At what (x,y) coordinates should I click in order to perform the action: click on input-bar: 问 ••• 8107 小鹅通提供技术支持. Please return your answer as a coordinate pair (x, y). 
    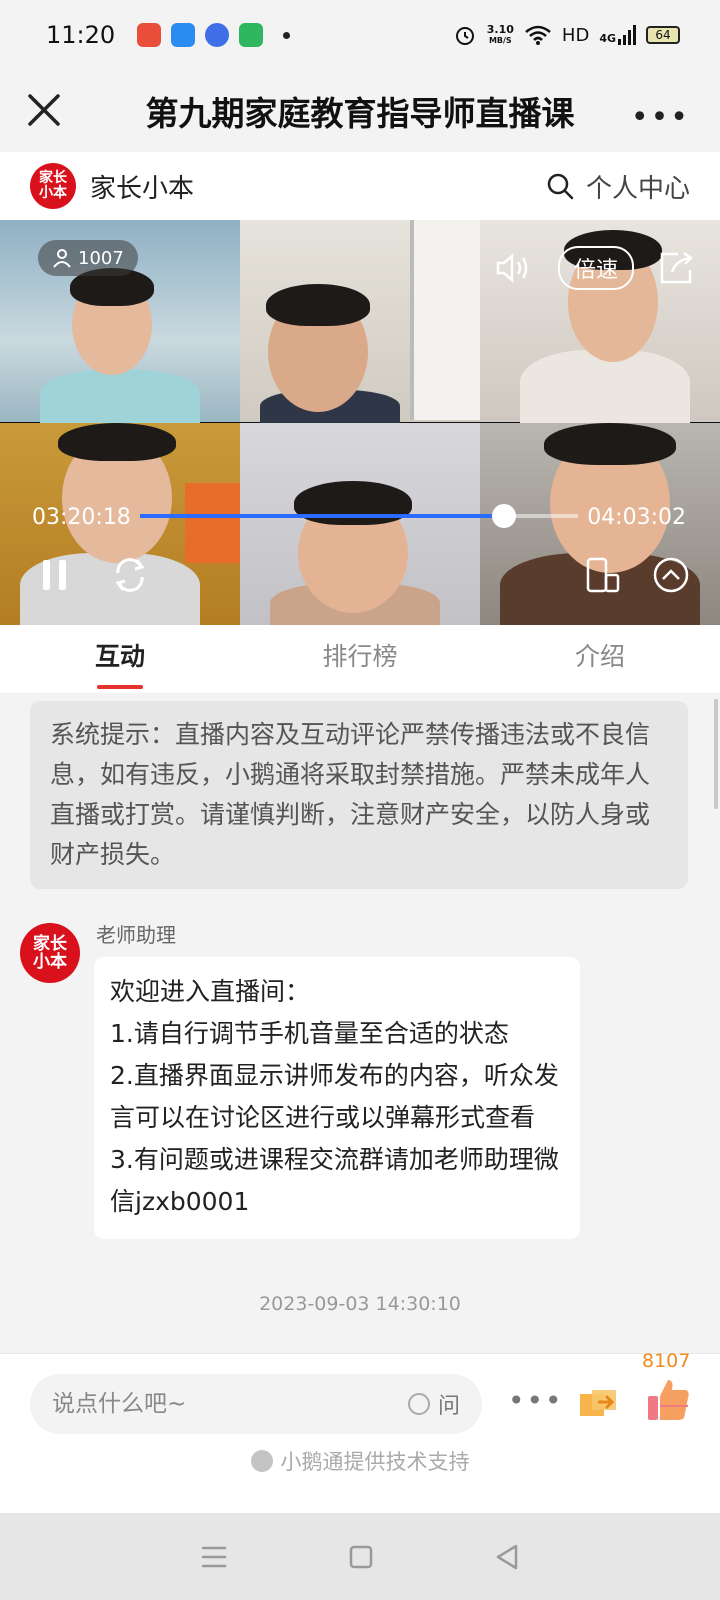
    Looking at the image, I should click on (360, 1431).